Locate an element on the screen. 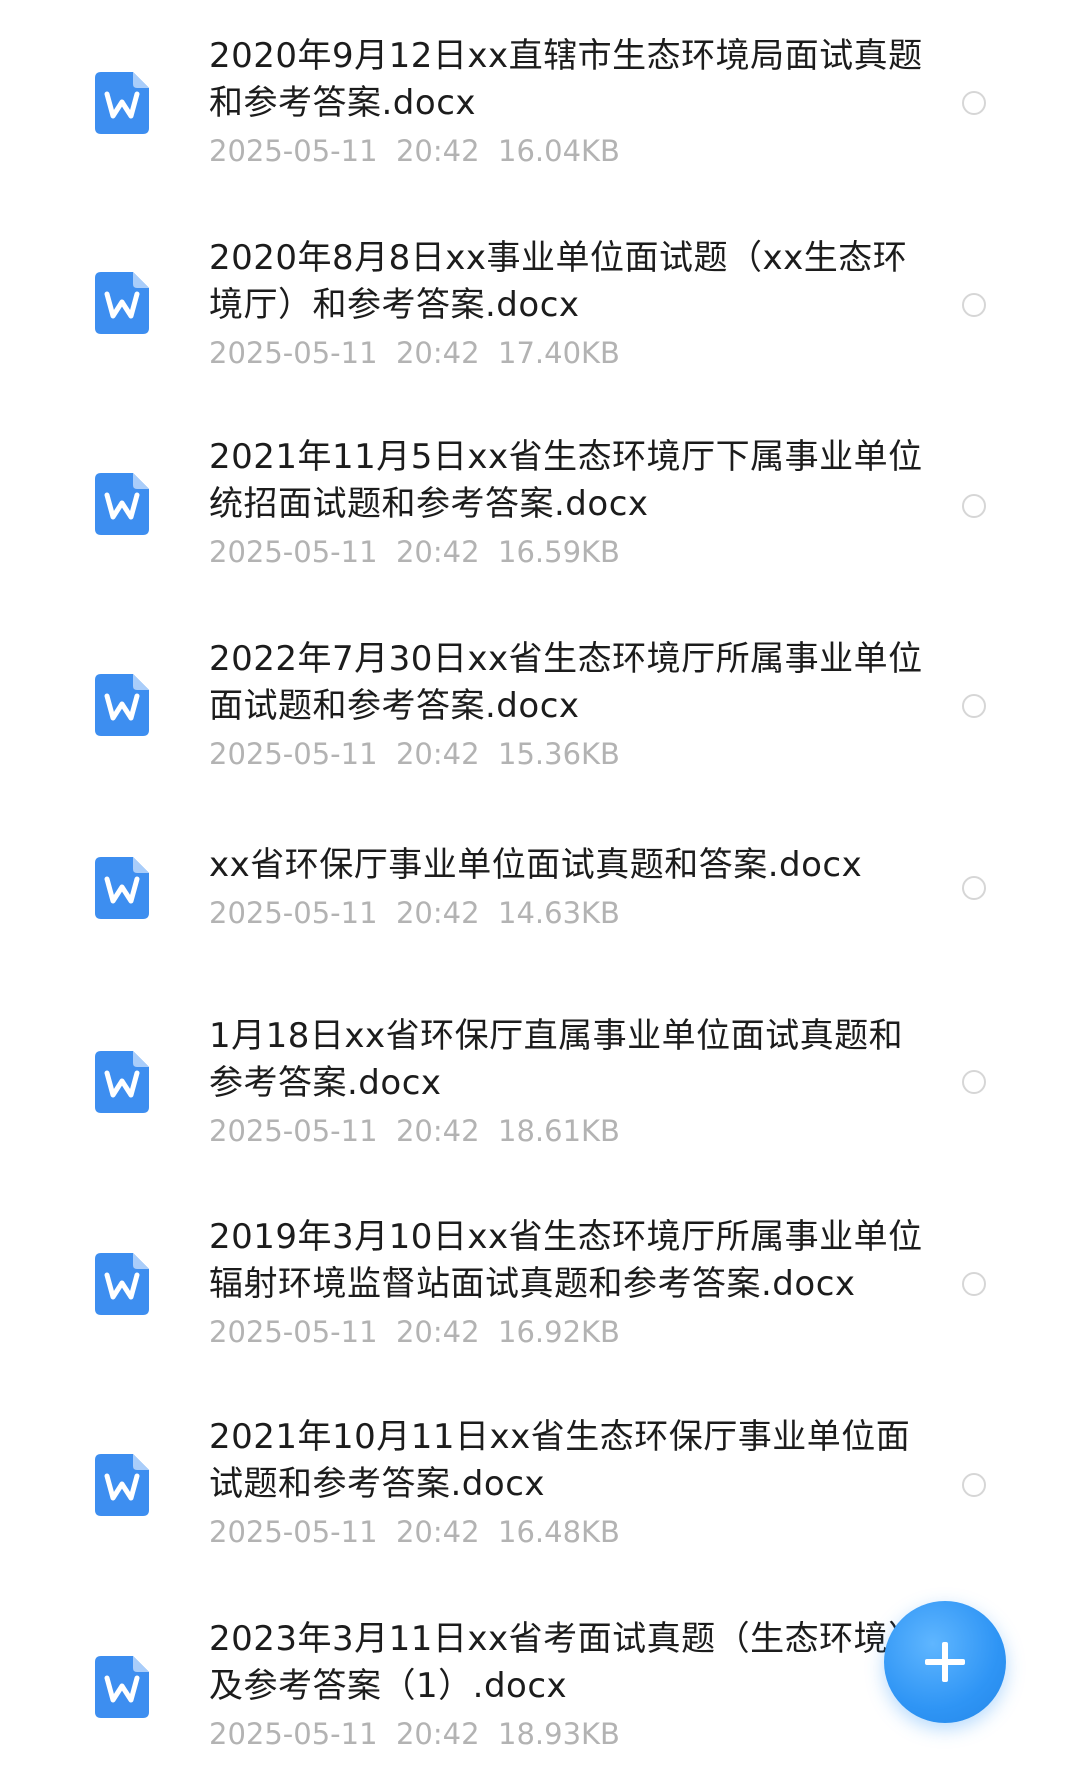  file-size: 18.61KB is located at coordinates (559, 1131).